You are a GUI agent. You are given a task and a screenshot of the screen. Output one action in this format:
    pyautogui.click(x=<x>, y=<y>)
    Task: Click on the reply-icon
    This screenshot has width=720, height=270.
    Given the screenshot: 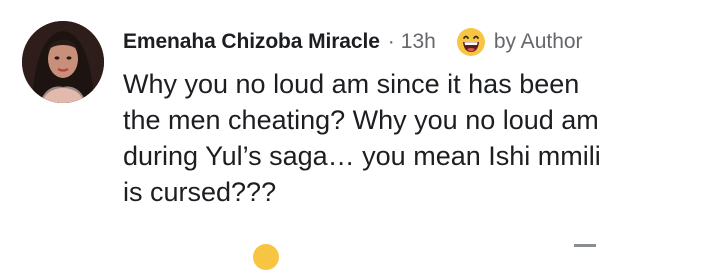 What is the action you would take?
    pyautogui.click(x=585, y=253)
    